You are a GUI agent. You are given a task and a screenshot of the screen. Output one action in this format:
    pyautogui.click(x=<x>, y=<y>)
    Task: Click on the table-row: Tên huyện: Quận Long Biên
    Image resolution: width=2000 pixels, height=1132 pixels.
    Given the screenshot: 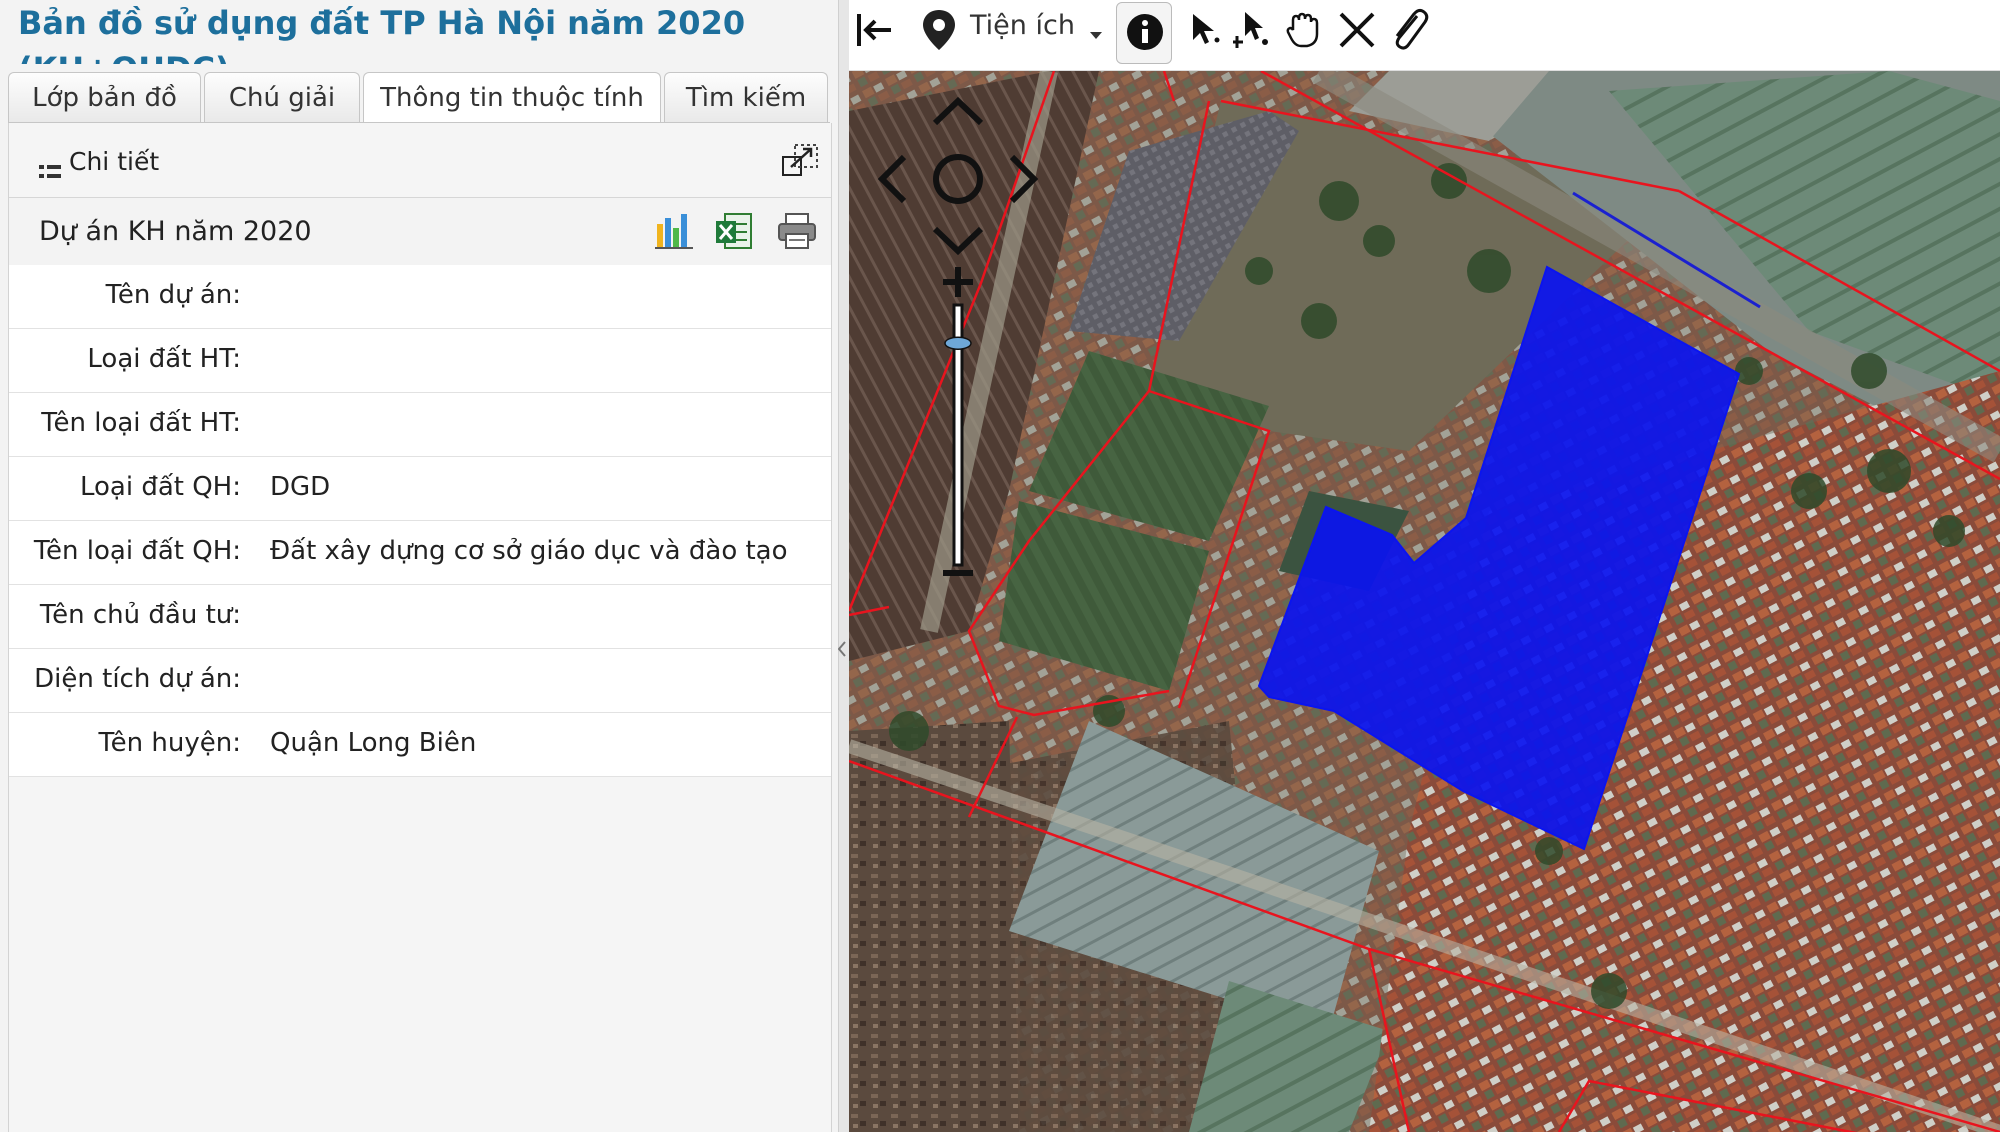 What is the action you would take?
    pyautogui.click(x=420, y=745)
    